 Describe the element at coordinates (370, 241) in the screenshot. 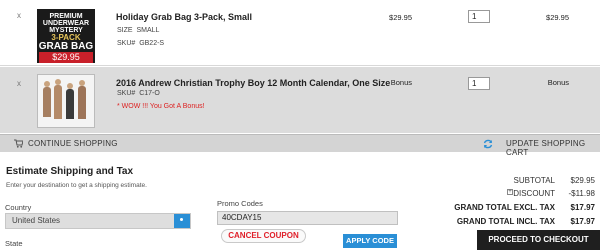

I see `apply-code-button: APPLY CODE` at that location.